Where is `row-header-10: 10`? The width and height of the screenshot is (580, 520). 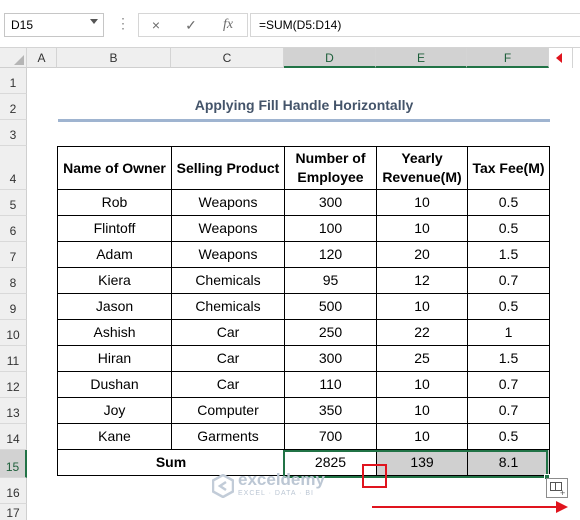
row-header-10: 10 is located at coordinates (13, 333).